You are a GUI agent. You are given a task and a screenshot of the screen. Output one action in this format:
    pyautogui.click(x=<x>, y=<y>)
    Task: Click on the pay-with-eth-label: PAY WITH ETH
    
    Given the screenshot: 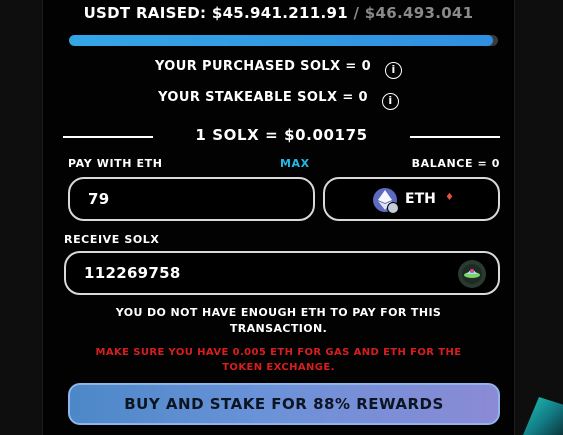 What is the action you would take?
    pyautogui.click(x=115, y=163)
    